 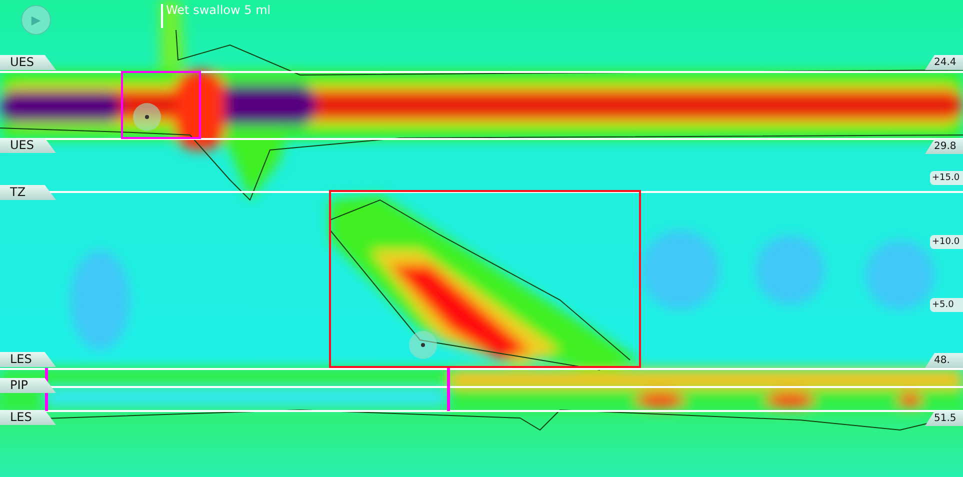 I want to click on scale-label: +10.0, so click(x=946, y=242).